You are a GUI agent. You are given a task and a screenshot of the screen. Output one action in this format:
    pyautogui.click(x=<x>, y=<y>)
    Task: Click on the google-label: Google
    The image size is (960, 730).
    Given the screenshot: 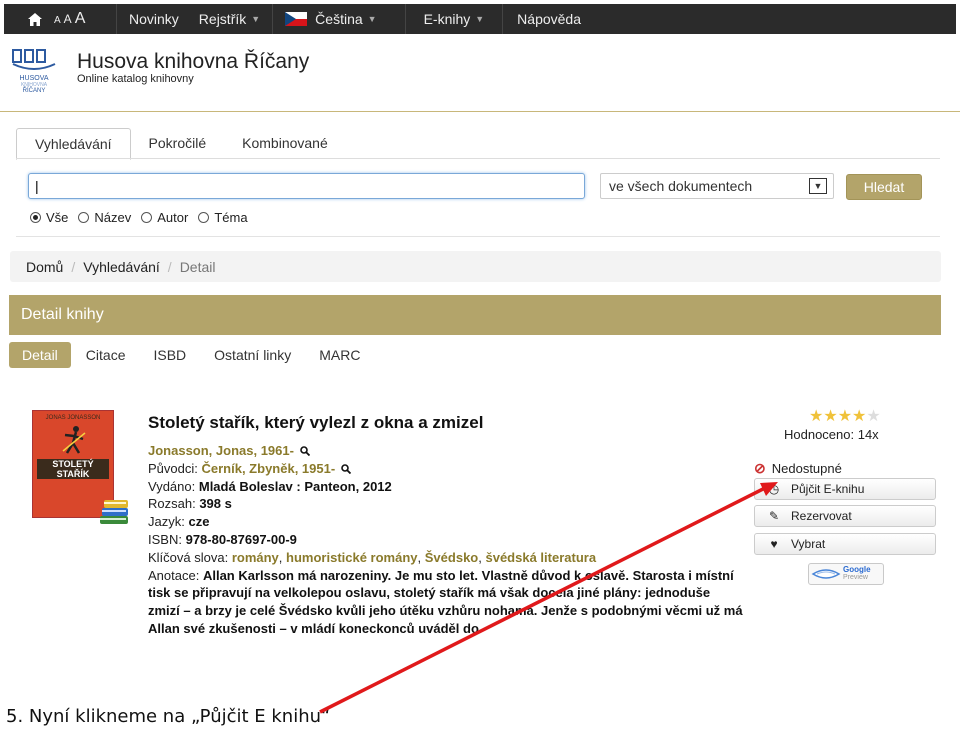 What is the action you would take?
    pyautogui.click(x=857, y=569)
    